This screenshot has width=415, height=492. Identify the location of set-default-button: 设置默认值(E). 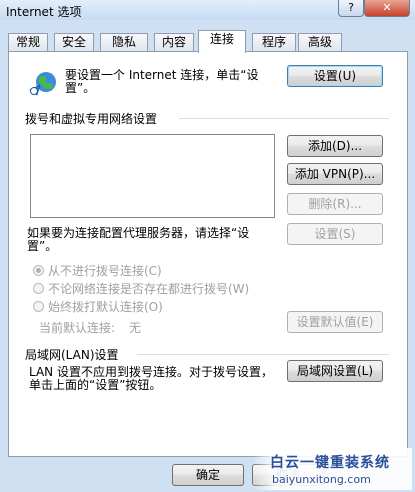
(335, 322).